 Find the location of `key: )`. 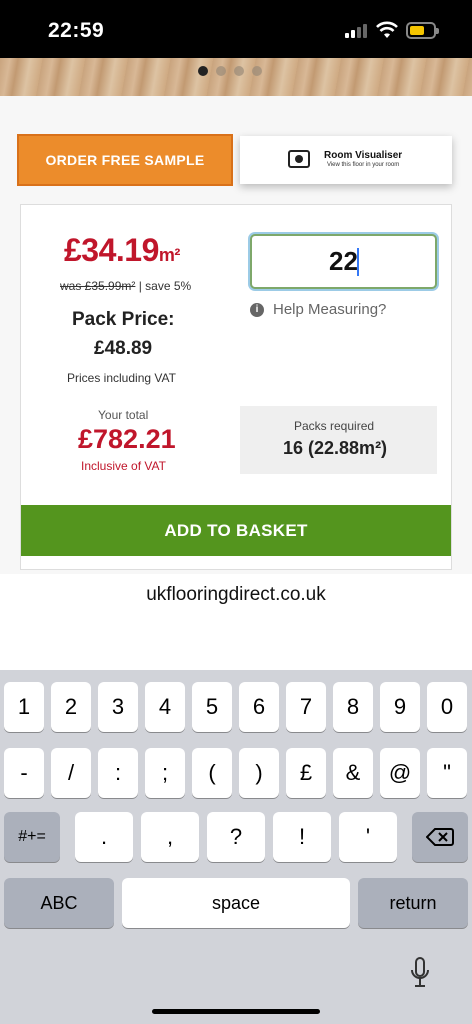

key: ) is located at coordinates (259, 773).